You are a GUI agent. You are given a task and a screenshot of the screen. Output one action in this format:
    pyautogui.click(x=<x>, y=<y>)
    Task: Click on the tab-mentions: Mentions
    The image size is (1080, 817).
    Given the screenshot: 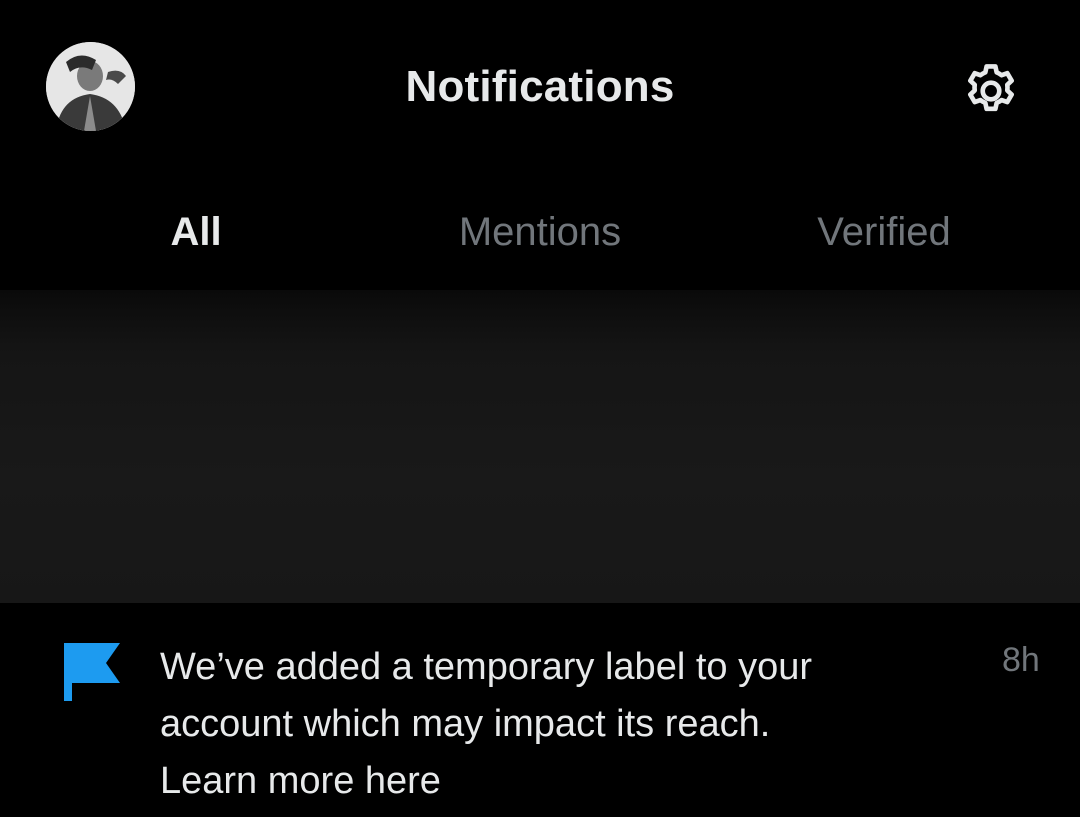 What is the action you would take?
    pyautogui.click(x=540, y=232)
    